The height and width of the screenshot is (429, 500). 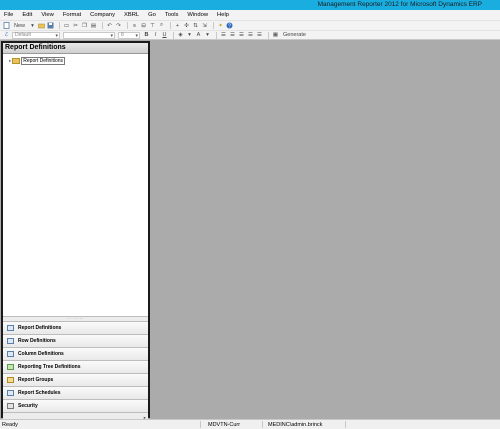 I want to click on font-size-select: 8 ▾, so click(x=129, y=35).